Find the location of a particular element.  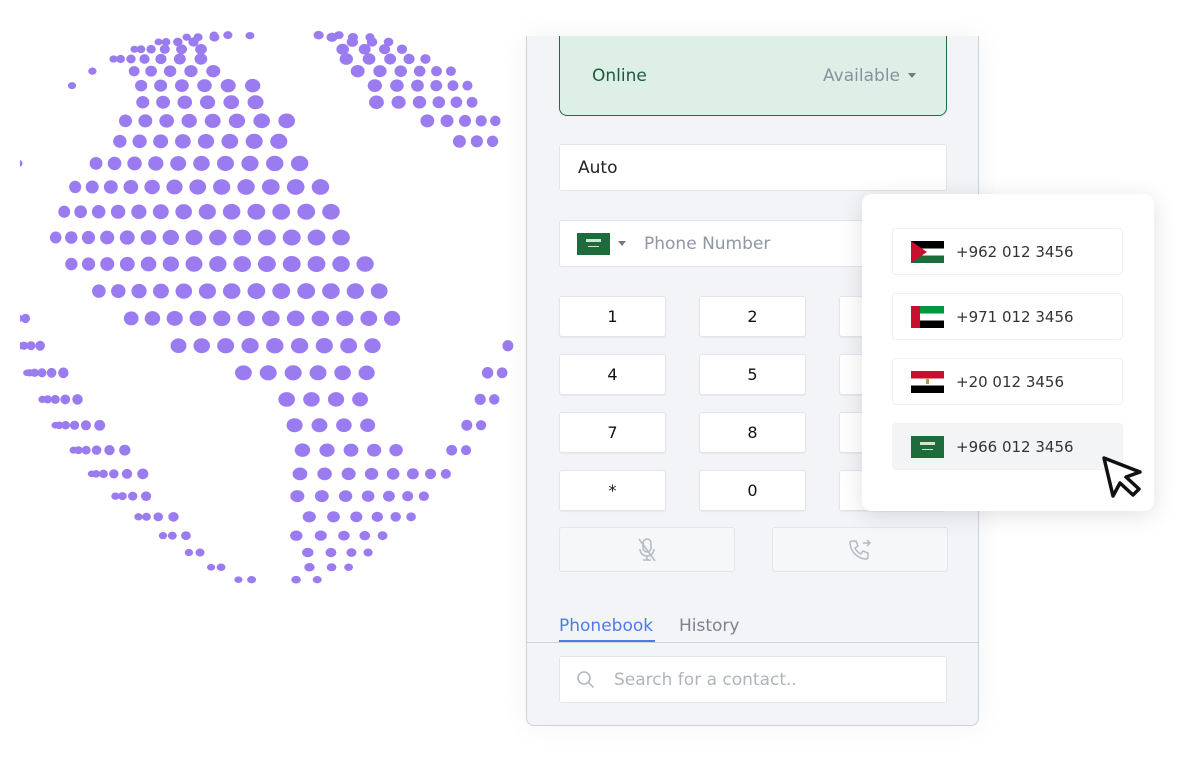

country-number: +962 012 3456 is located at coordinates (1015, 251).